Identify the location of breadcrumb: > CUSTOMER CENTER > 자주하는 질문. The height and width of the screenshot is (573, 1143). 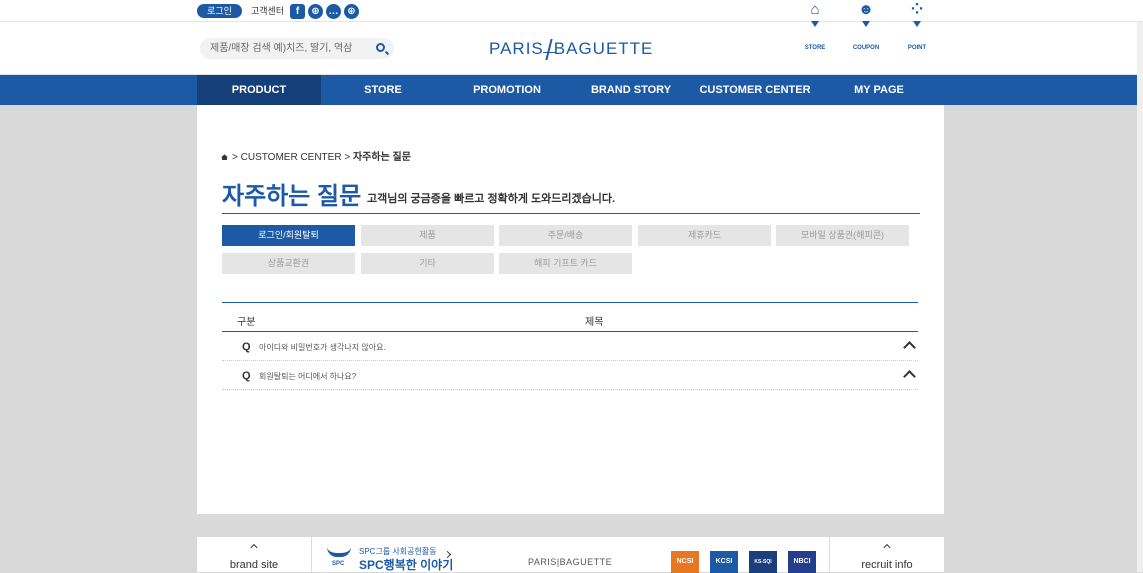
(316, 155).